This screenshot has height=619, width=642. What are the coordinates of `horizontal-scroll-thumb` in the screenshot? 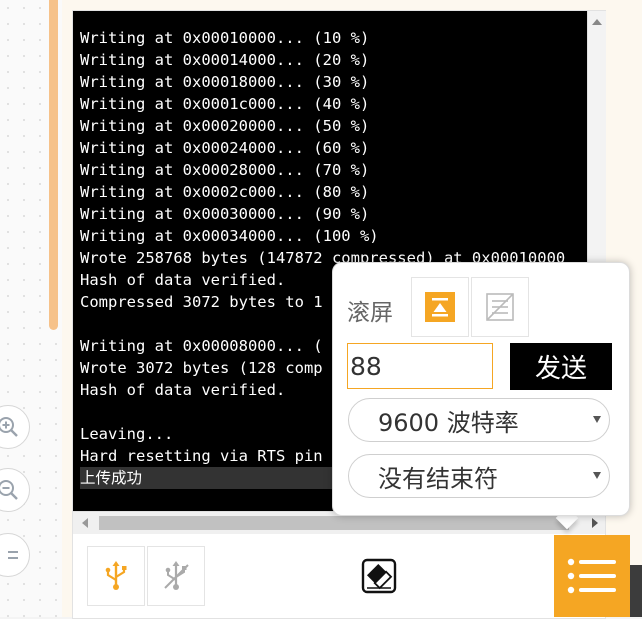 It's located at (334, 523).